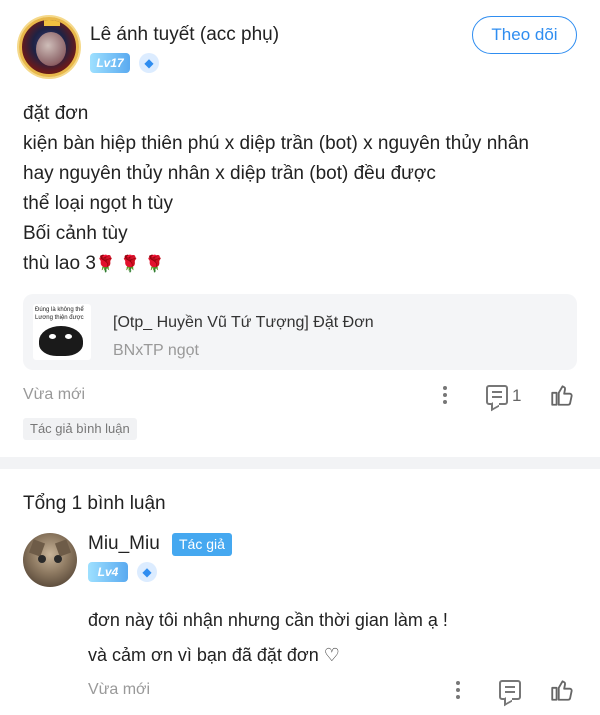 Image resolution: width=600 pixels, height=715 pixels. What do you see at coordinates (303, 264) in the screenshot?
I see `post-body-line-reward: thù lao 3🌹 🌹 🌹` at bounding box center [303, 264].